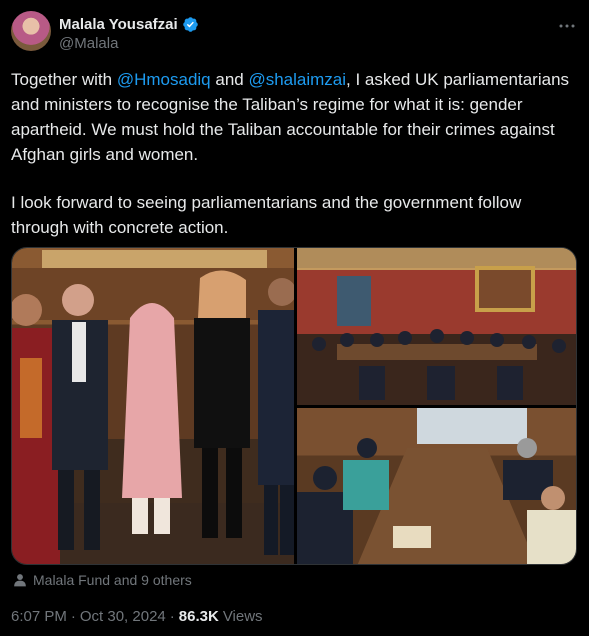  I want to click on tweet-meta: 6:07 PM · Oct 30, 2024 · 86.3K Views, so click(137, 616).